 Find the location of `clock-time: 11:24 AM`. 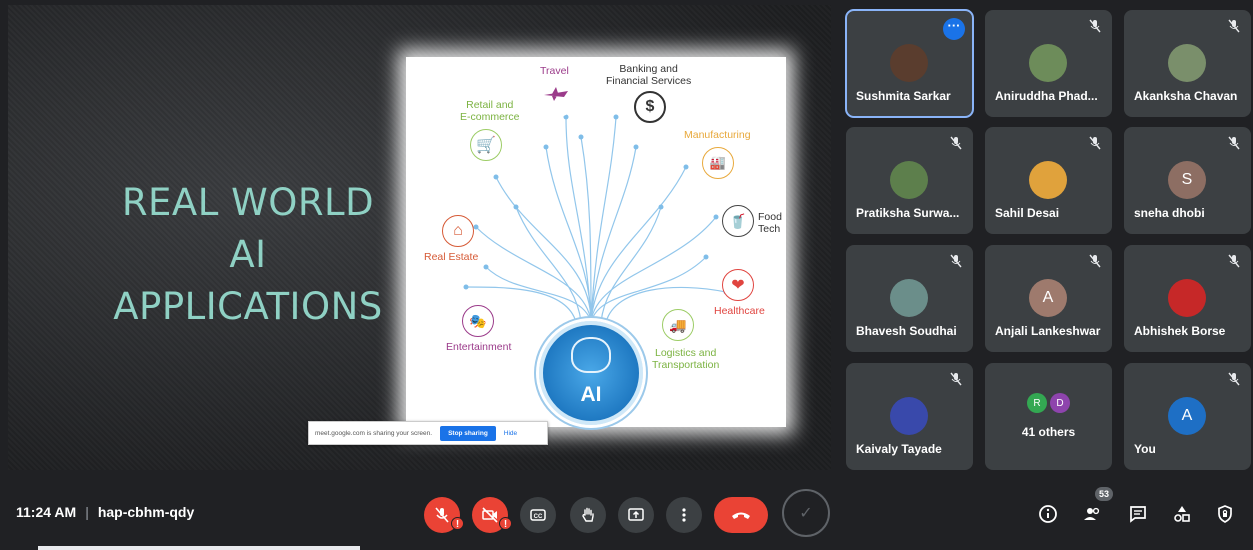

clock-time: 11:24 AM is located at coordinates (46, 512).